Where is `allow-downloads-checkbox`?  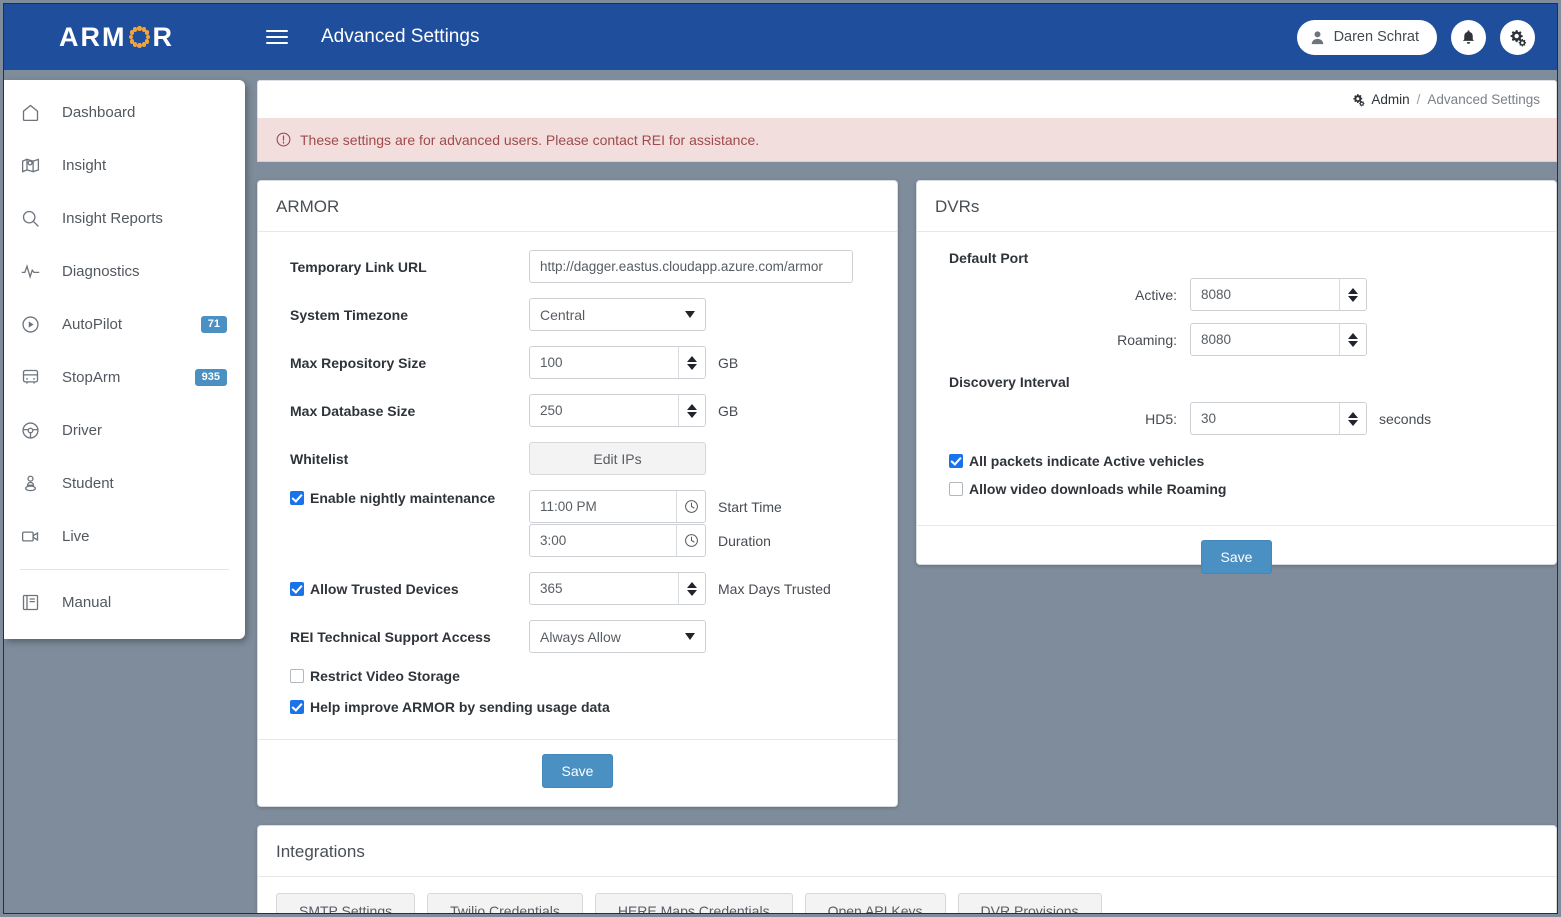 allow-downloads-checkbox is located at coordinates (956, 489).